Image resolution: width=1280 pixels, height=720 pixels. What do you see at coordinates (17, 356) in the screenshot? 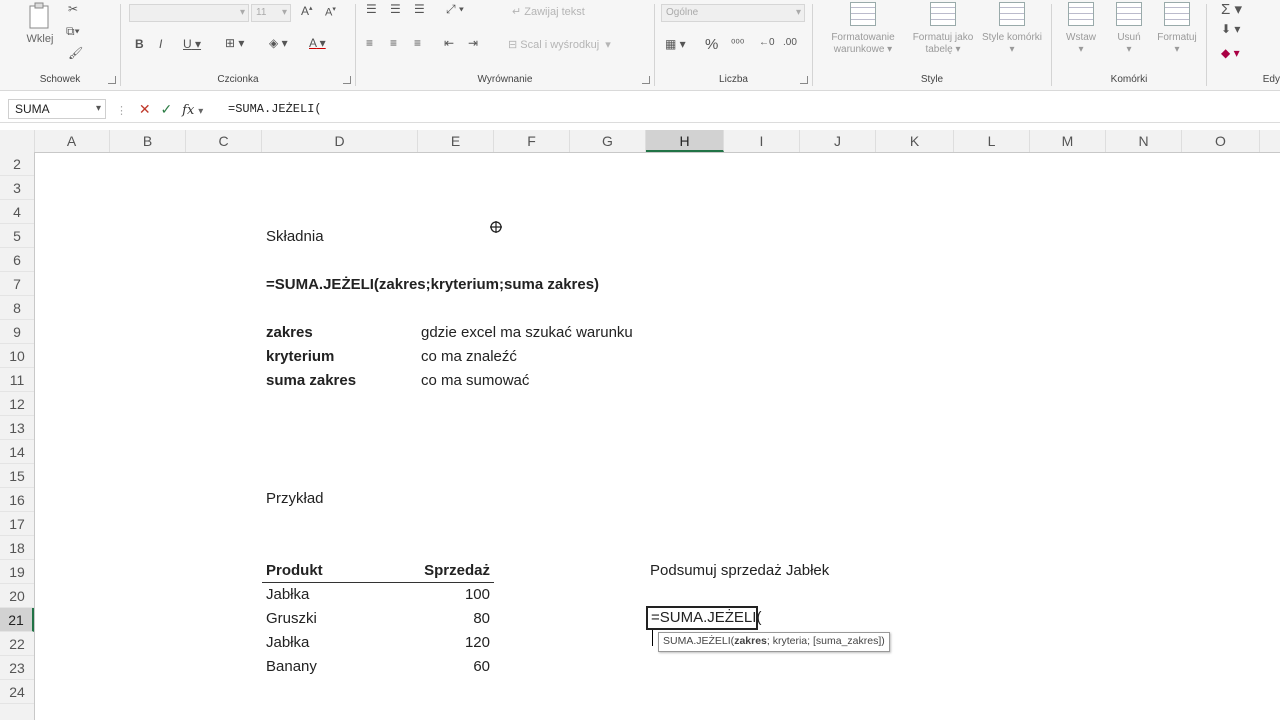
I see `row-header-10: 10` at bounding box center [17, 356].